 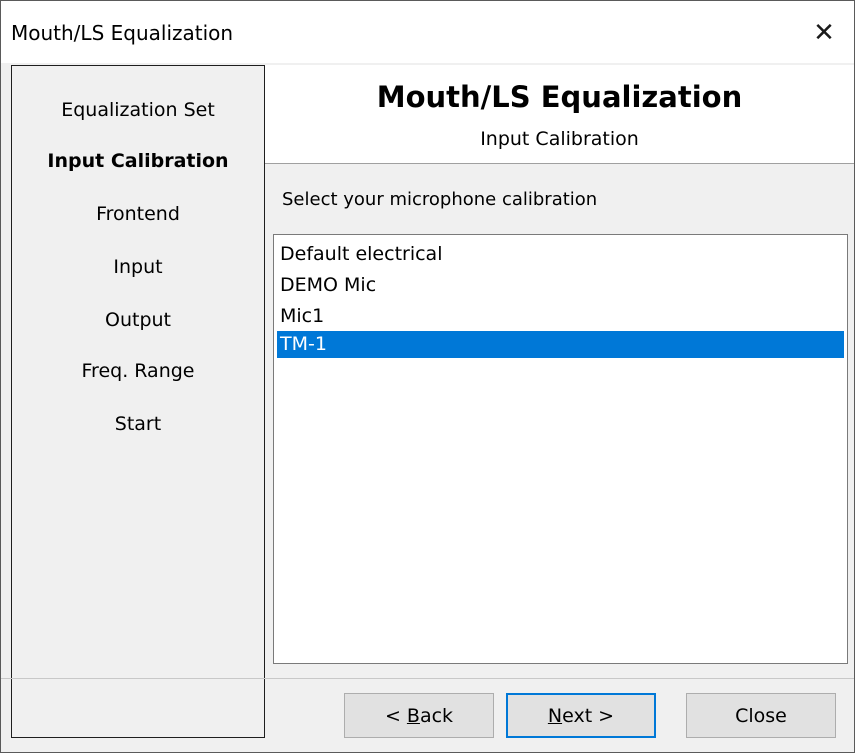 What do you see at coordinates (824, 33) in the screenshot?
I see `close-window-icon: ✕` at bounding box center [824, 33].